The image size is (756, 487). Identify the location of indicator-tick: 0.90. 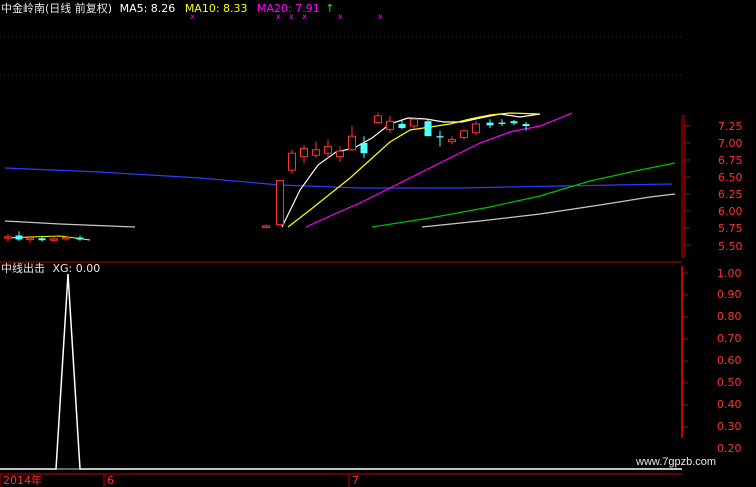
(729, 294).